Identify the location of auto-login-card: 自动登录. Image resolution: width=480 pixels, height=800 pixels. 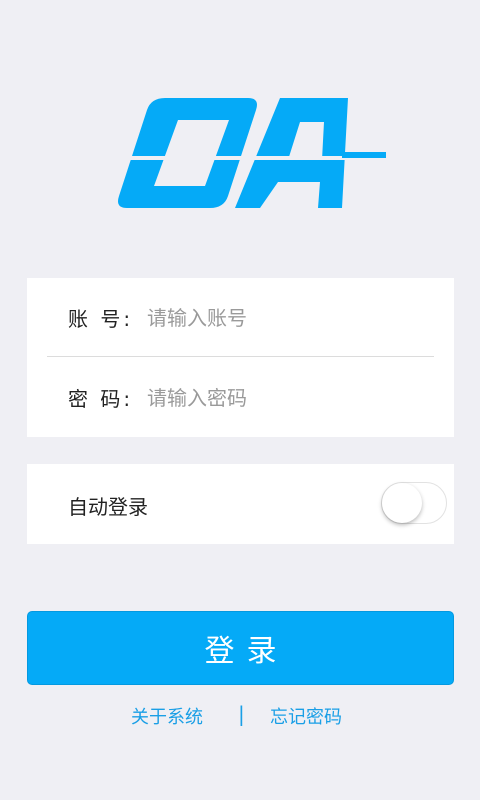
(240, 504).